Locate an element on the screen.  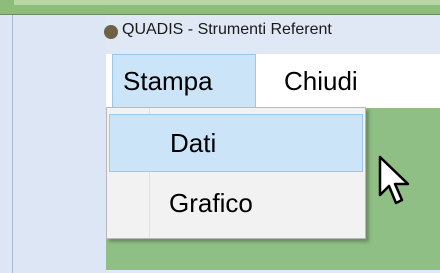
app-icon is located at coordinates (111, 32).